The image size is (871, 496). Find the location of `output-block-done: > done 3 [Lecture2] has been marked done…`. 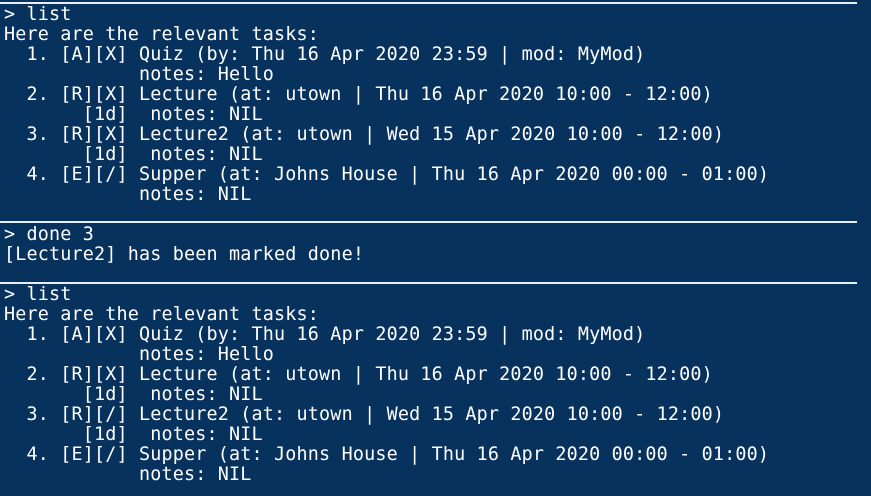

output-block-done: > done 3 [Lecture2] has been marked done… is located at coordinates (435, 245).